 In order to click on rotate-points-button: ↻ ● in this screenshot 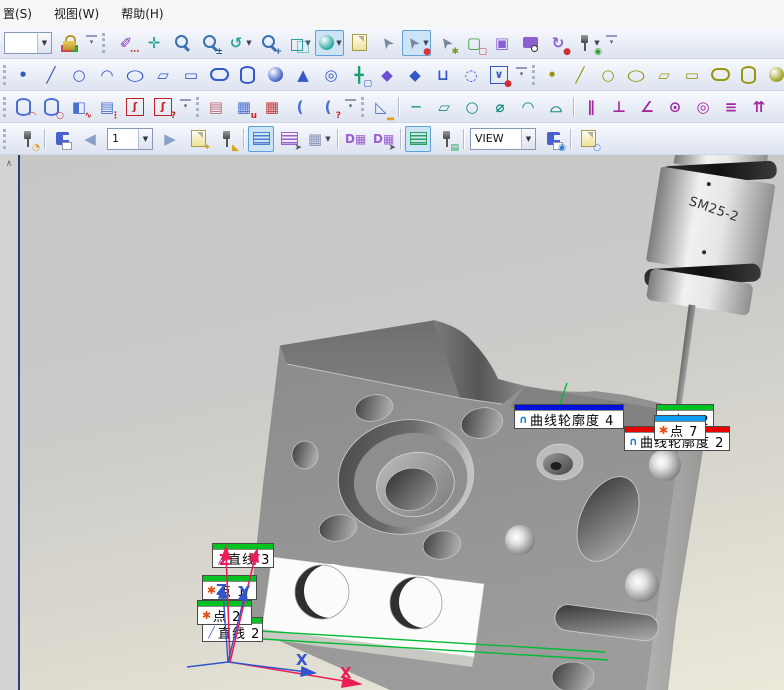, I will do `click(558, 43)`.